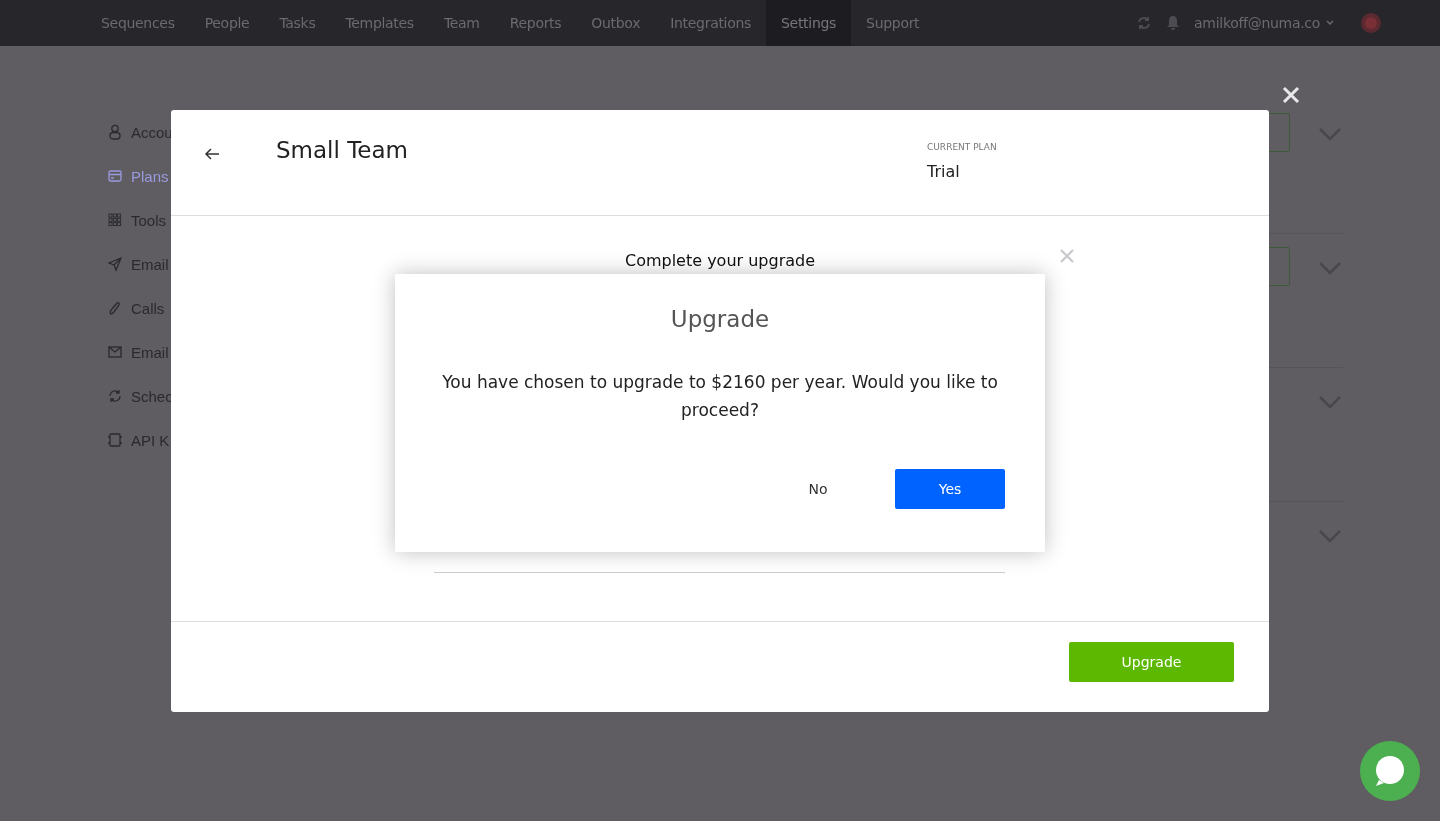 The width and height of the screenshot is (1440, 821). I want to click on back-arrow-icon, so click(212, 154).